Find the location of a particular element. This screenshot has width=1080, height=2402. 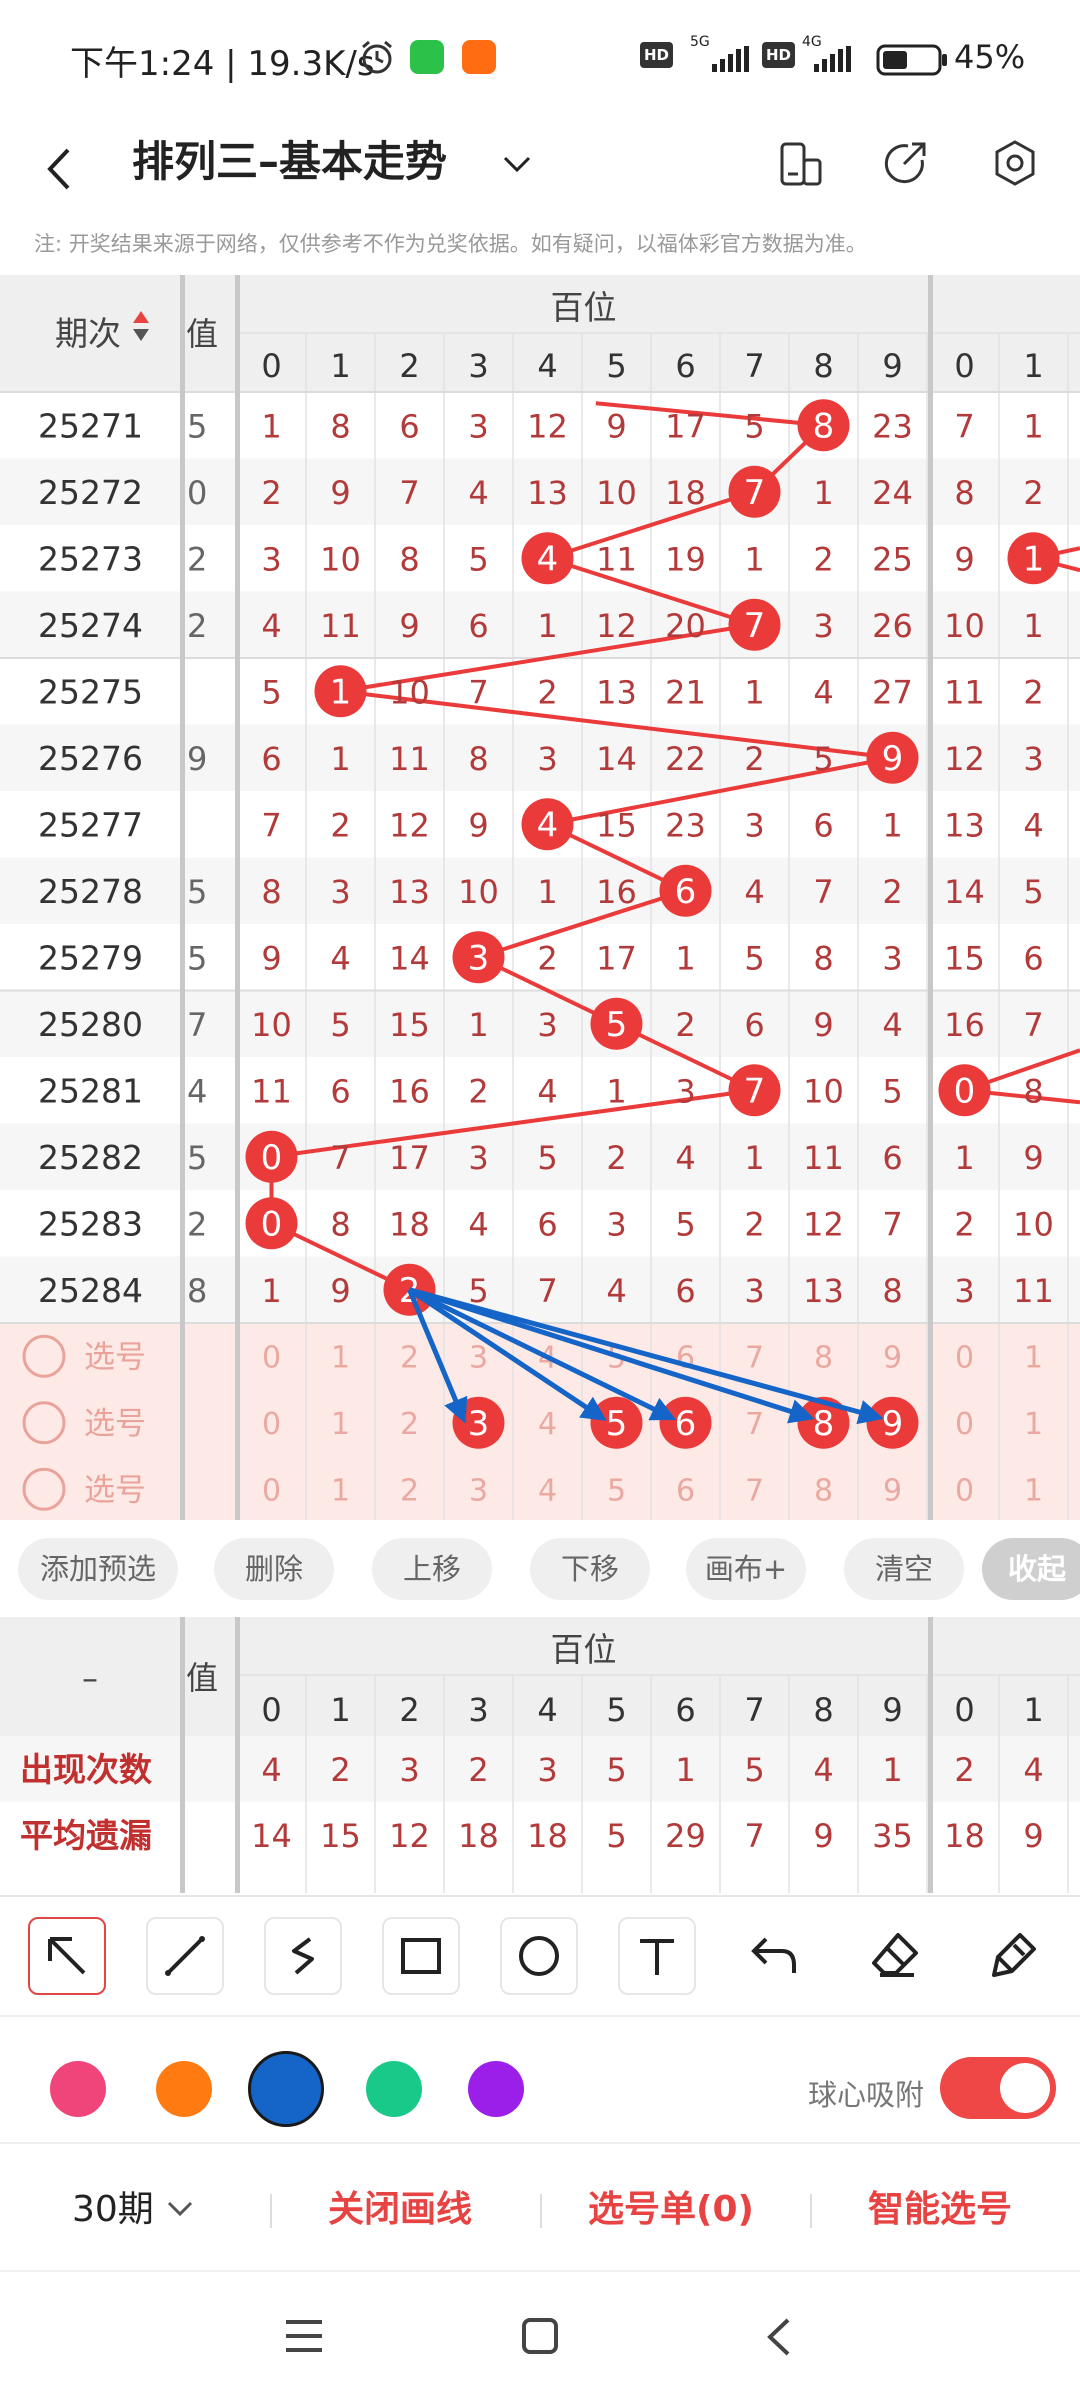

back-icon is located at coordinates (59, 169).